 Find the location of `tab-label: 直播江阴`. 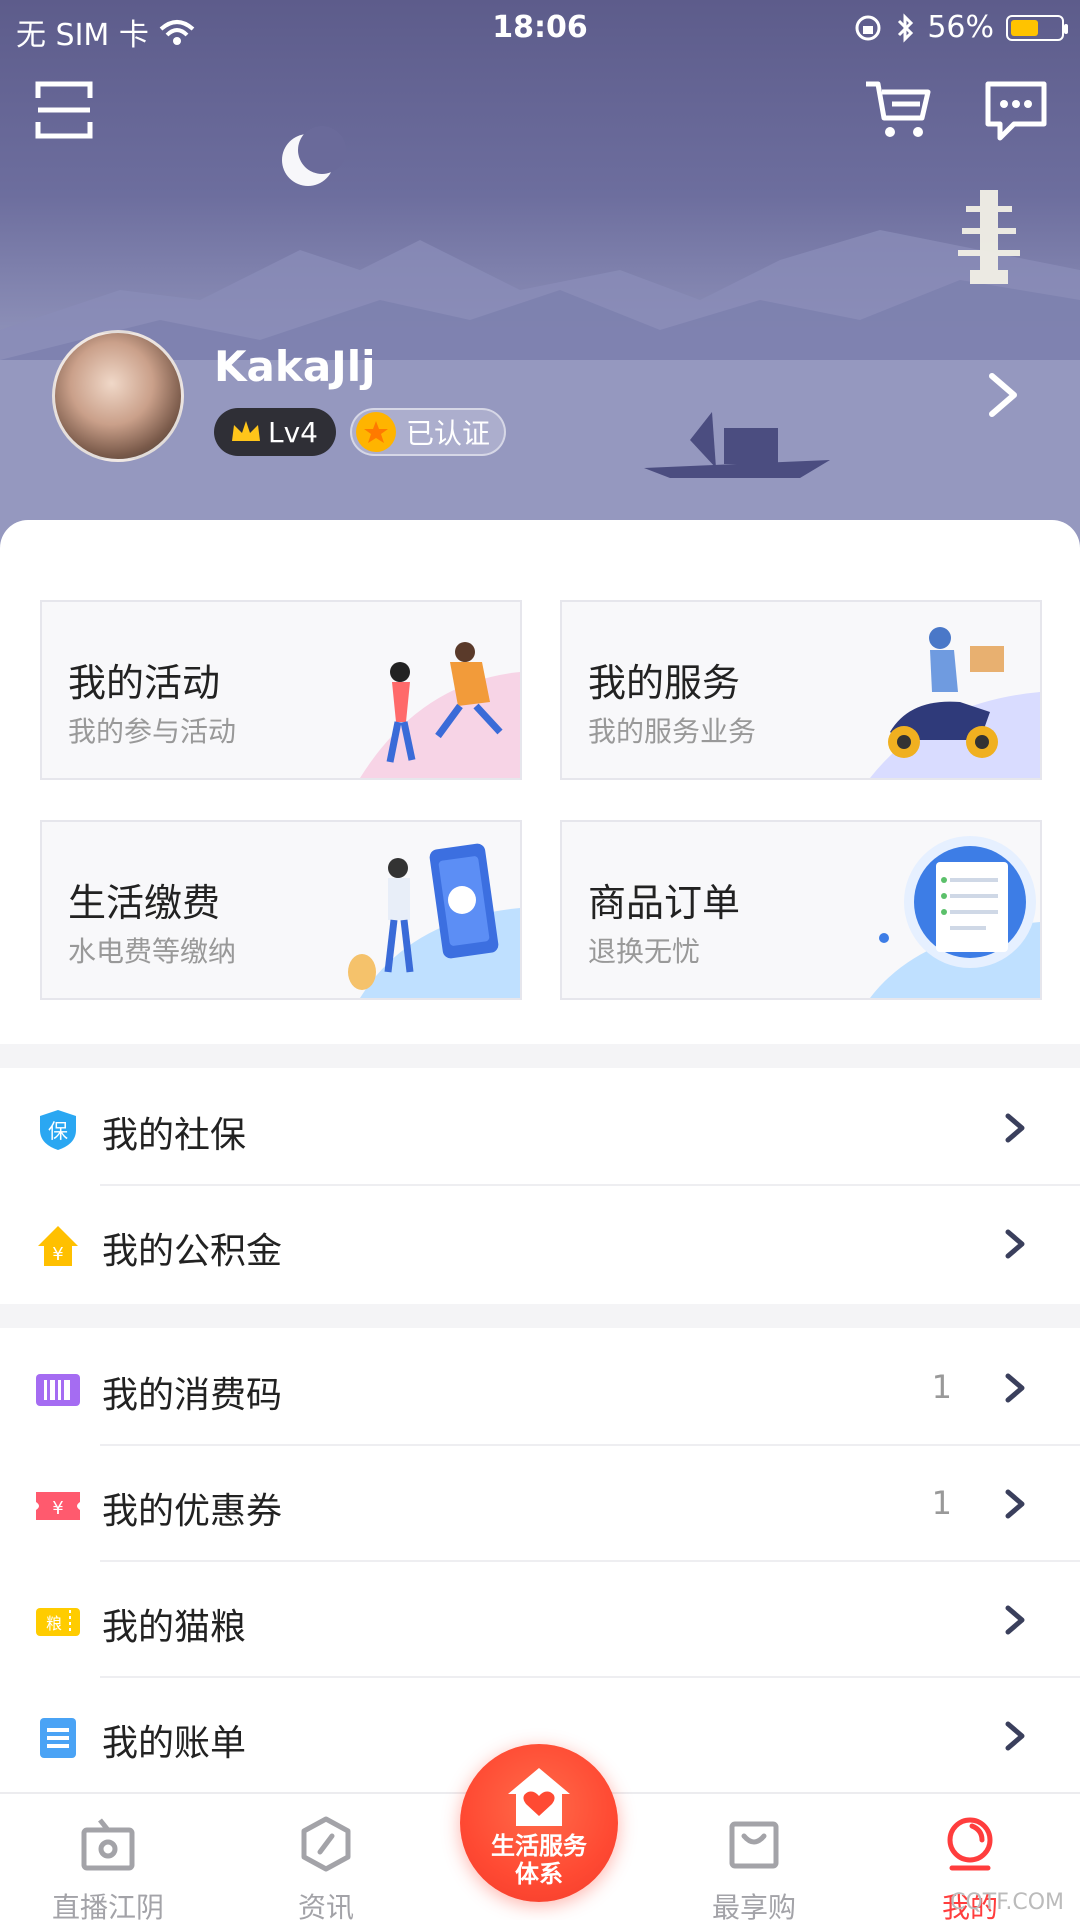

tab-label: 直播江阴 is located at coordinates (107, 1905).